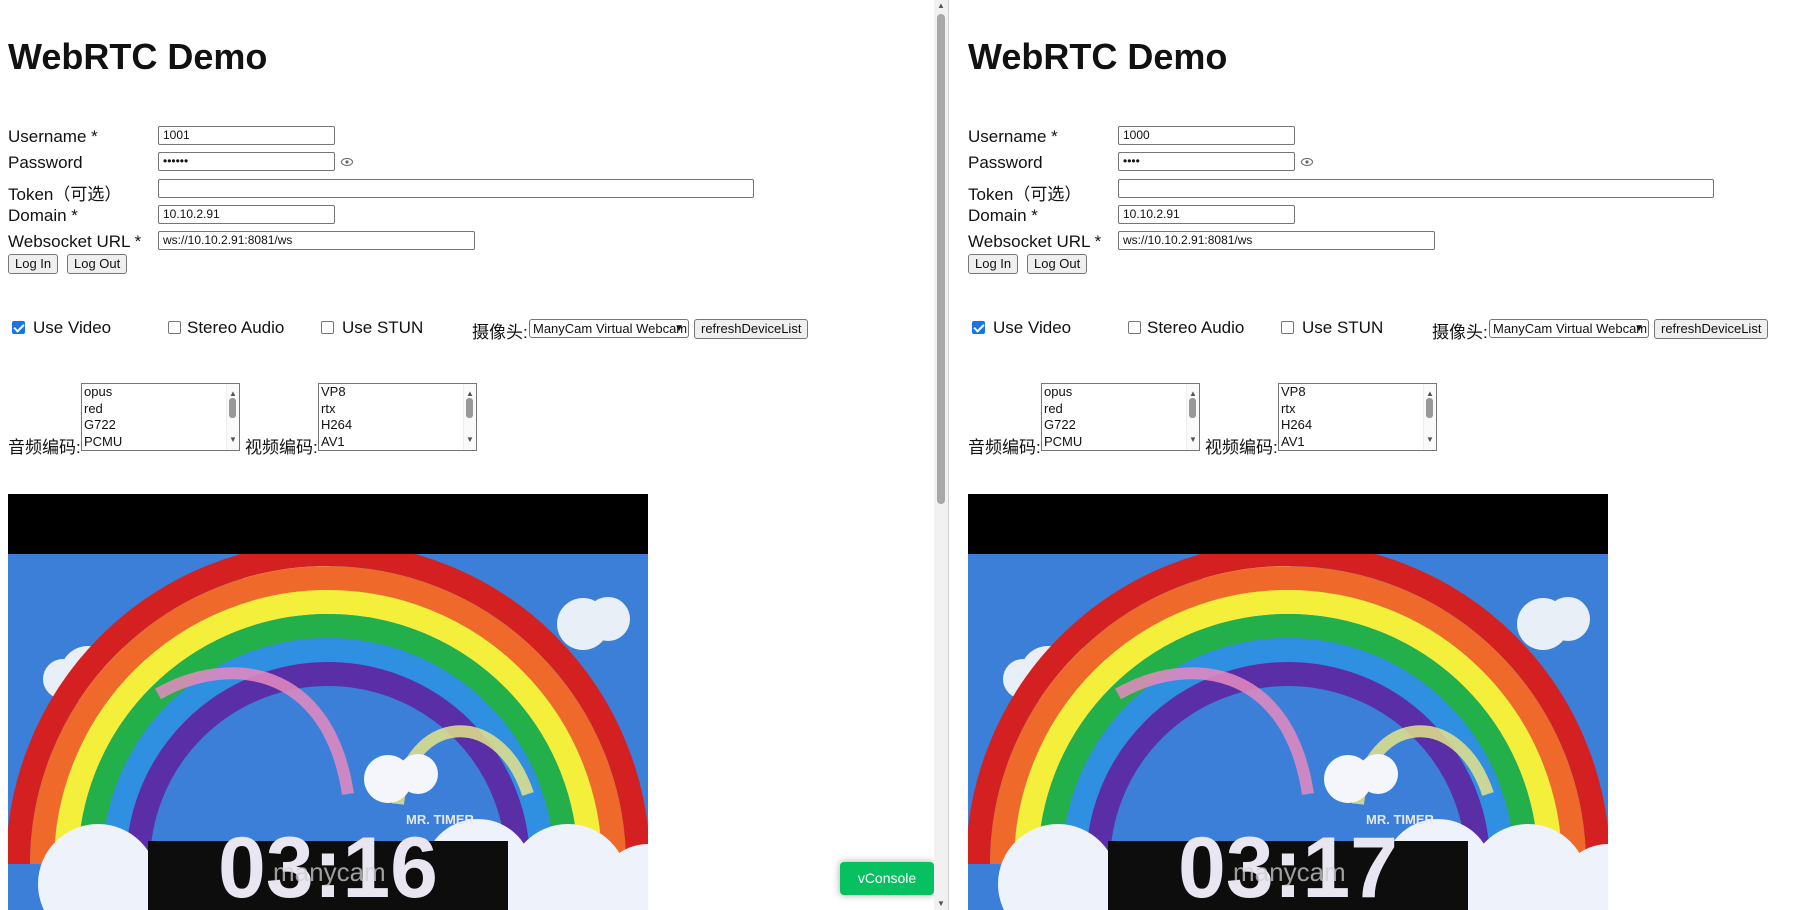 The width and height of the screenshot is (1794, 910). What do you see at coordinates (1206, 161) in the screenshot?
I see `password-input: ••••` at bounding box center [1206, 161].